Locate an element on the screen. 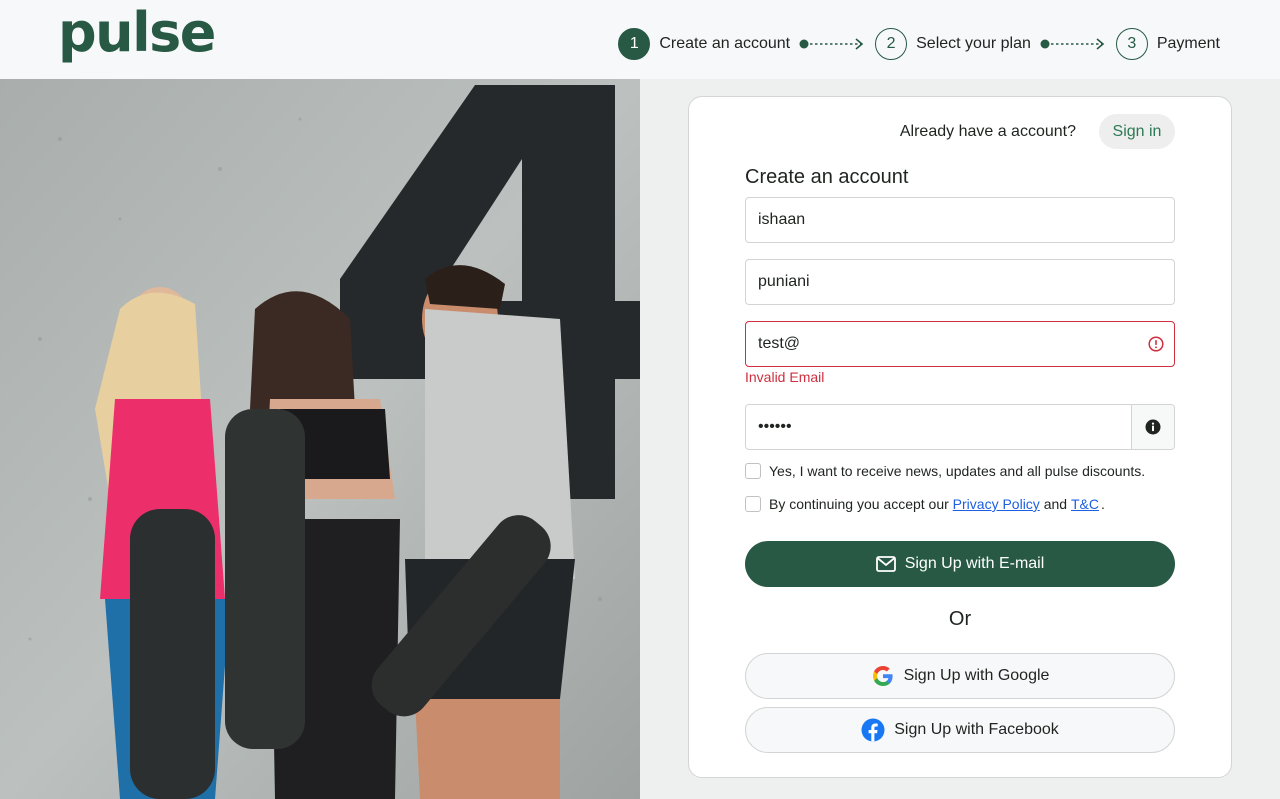  privacy-policy-link: Privacy Policy is located at coordinates (996, 504).